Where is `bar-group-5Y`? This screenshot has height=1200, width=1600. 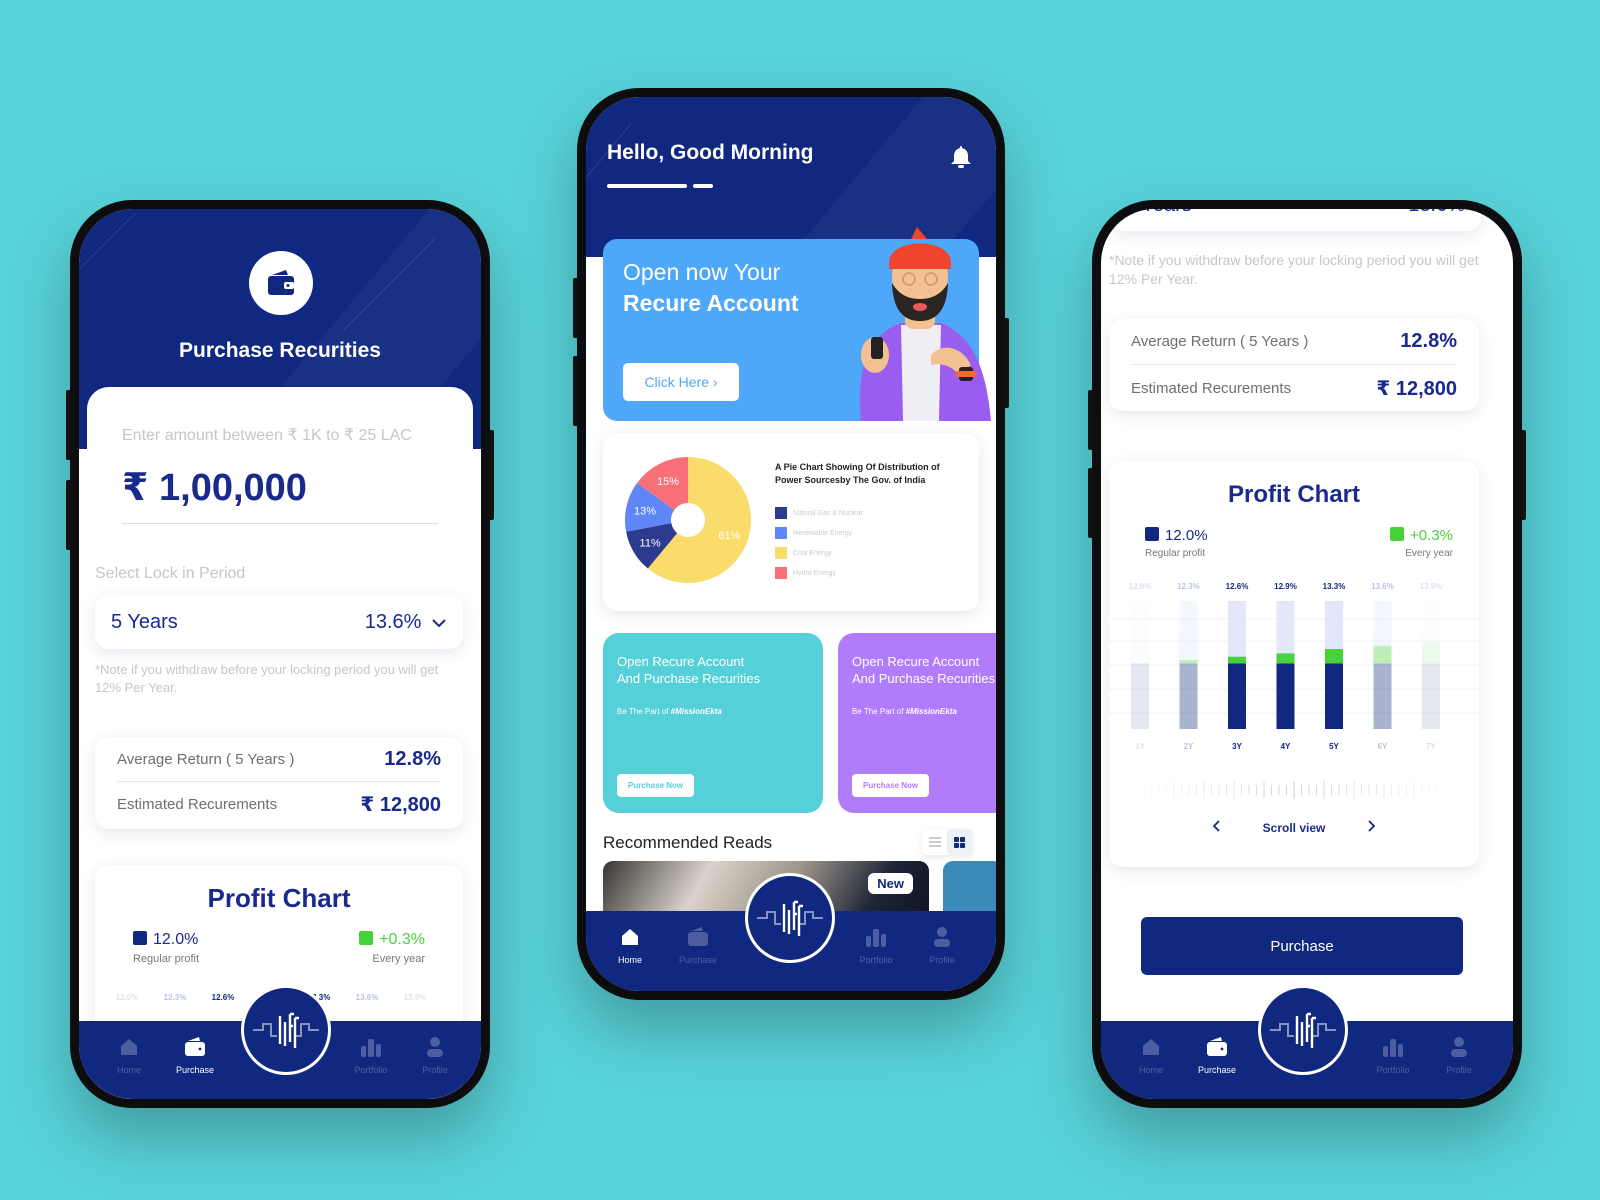 bar-group-5Y is located at coordinates (1334, 665).